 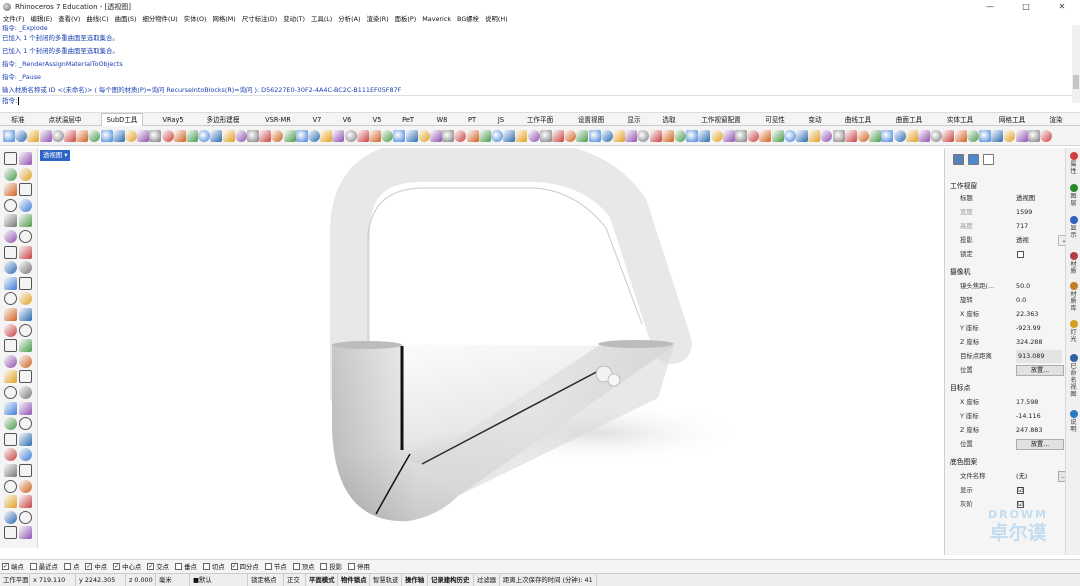 I want to click on side-tab: 图层, so click(x=1073, y=195).